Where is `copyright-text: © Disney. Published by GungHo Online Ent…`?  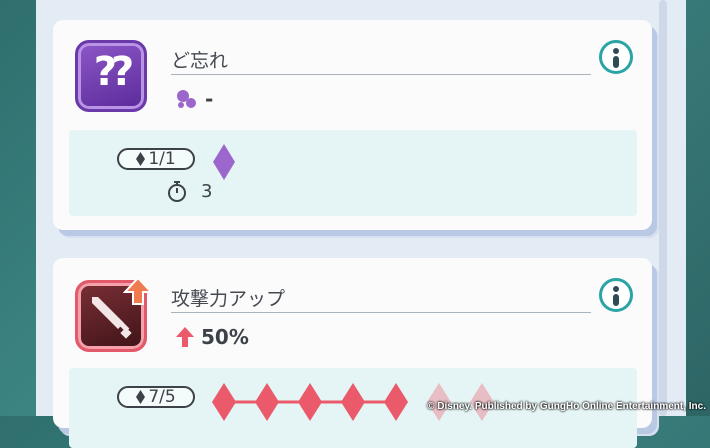
copyright-text: © Disney. Published by GungHo Online Ent… is located at coordinates (566, 406).